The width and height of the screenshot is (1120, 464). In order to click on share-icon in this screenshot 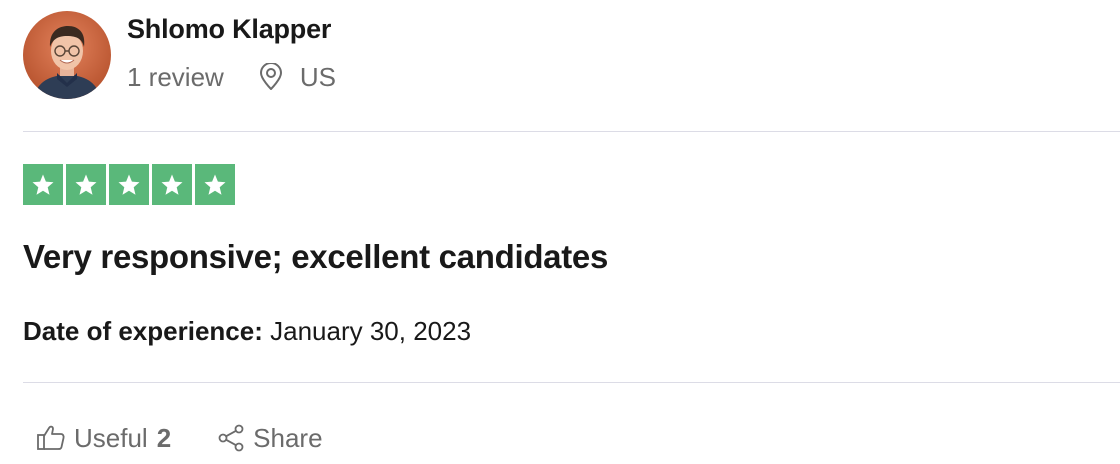, I will do `click(231, 438)`.